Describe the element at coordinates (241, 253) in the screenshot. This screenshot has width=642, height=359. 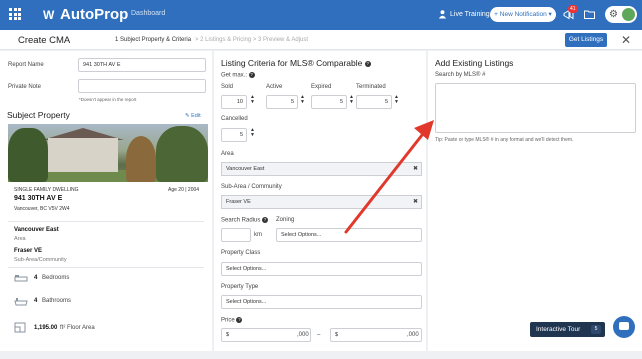
I see `property-class-label: Property Class` at that location.